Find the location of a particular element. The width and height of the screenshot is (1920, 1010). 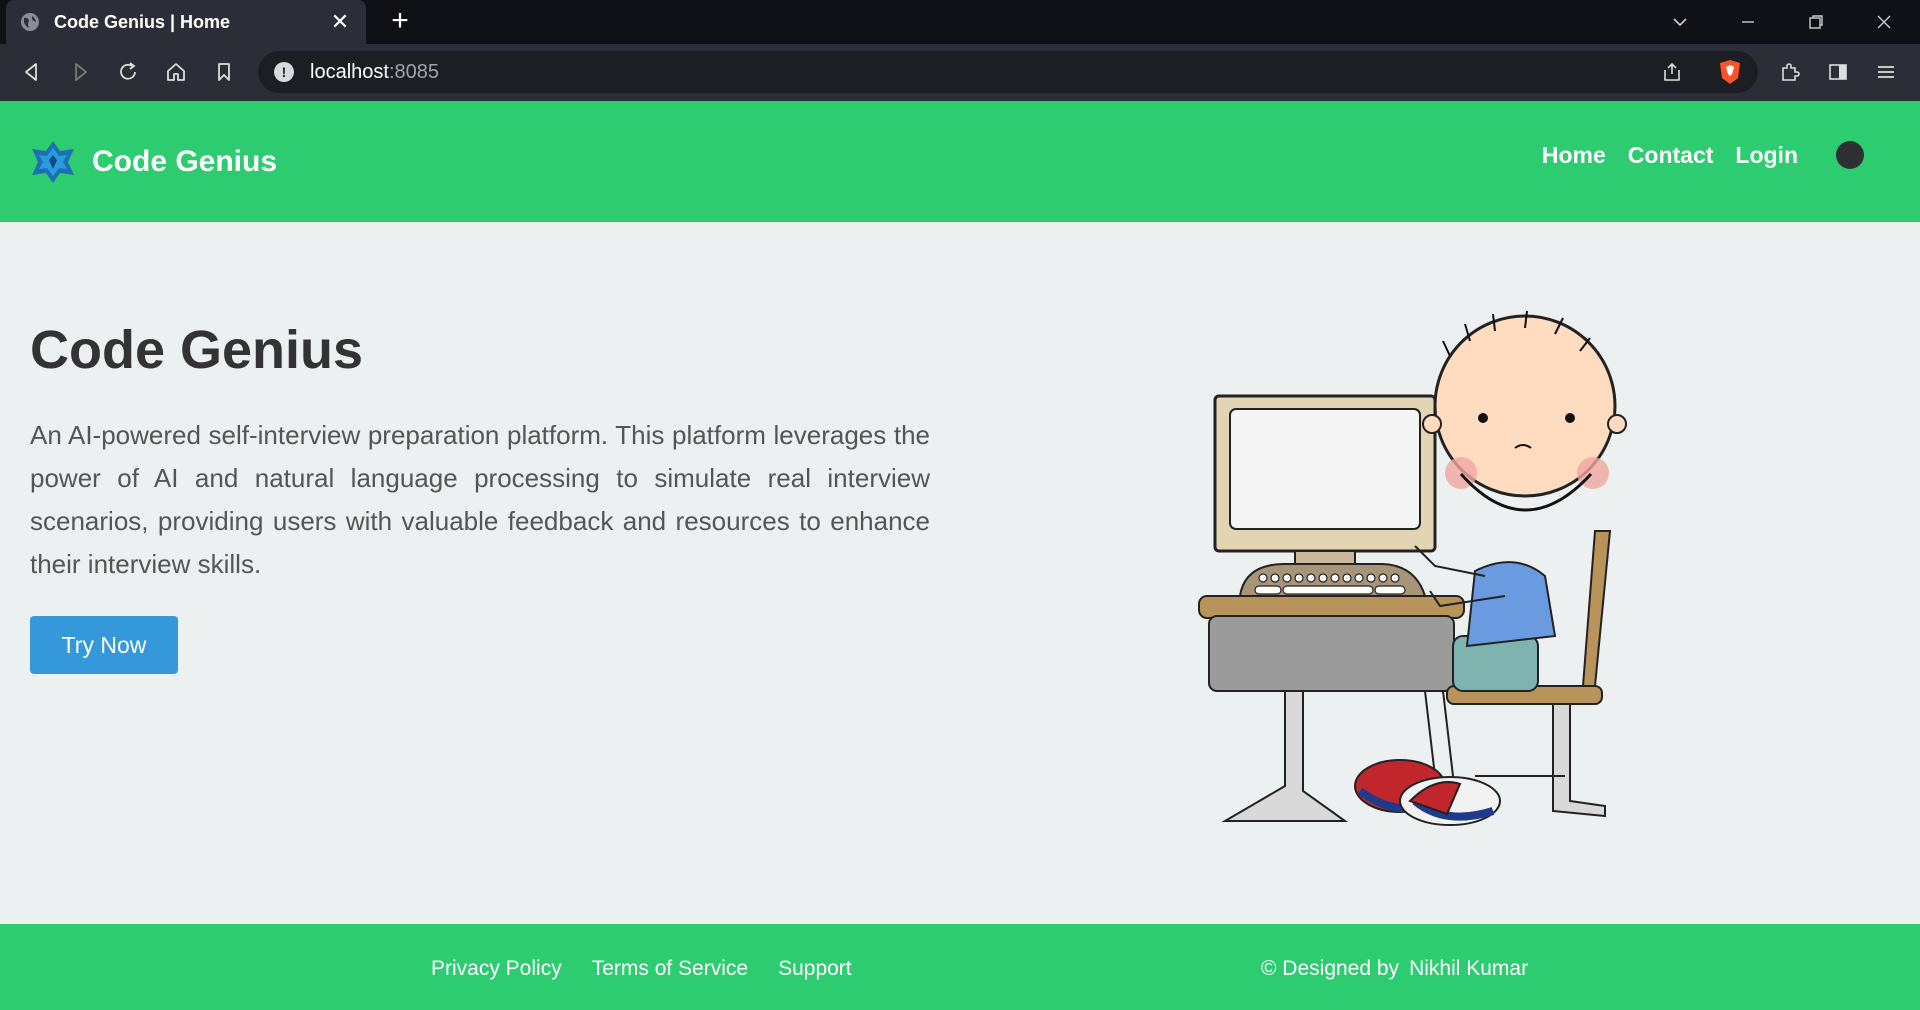

brave-shield-icon is located at coordinates (1730, 72).